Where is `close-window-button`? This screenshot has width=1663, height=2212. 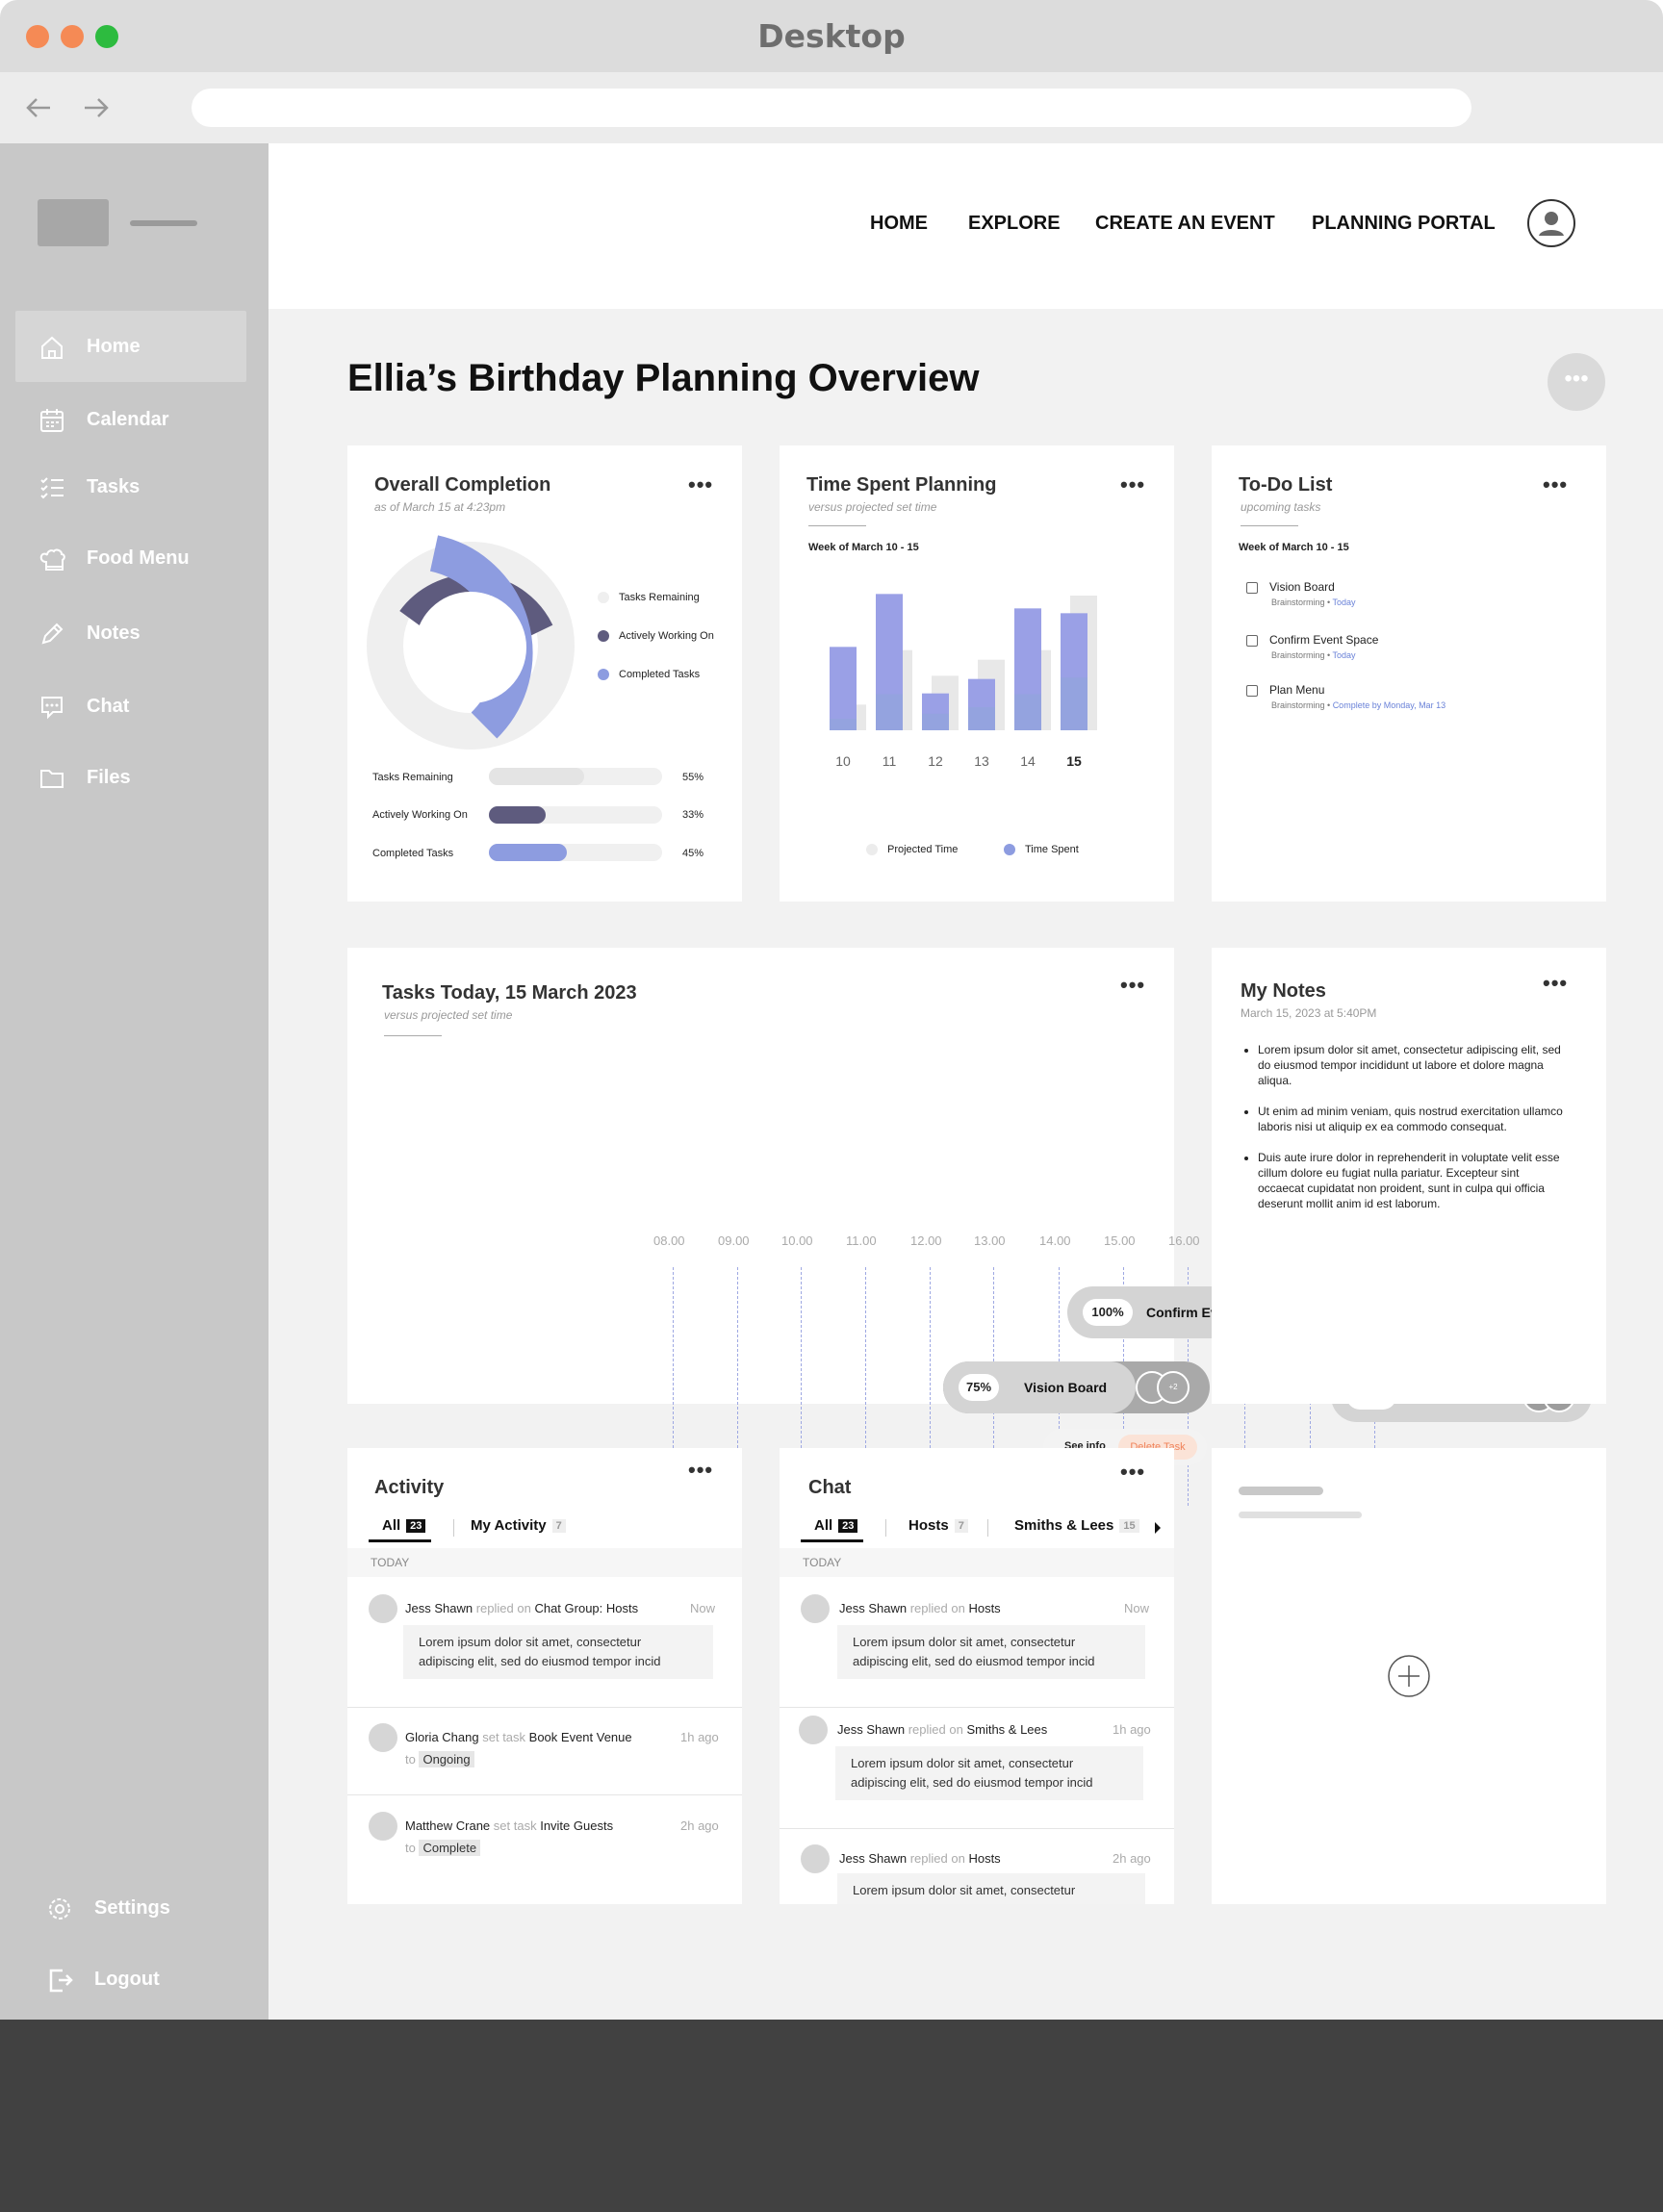 close-window-button is located at coordinates (37, 36).